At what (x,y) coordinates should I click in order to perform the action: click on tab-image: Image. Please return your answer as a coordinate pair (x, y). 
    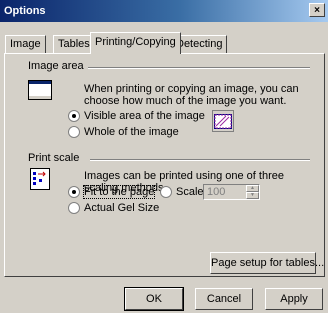
    Looking at the image, I should click on (25, 44).